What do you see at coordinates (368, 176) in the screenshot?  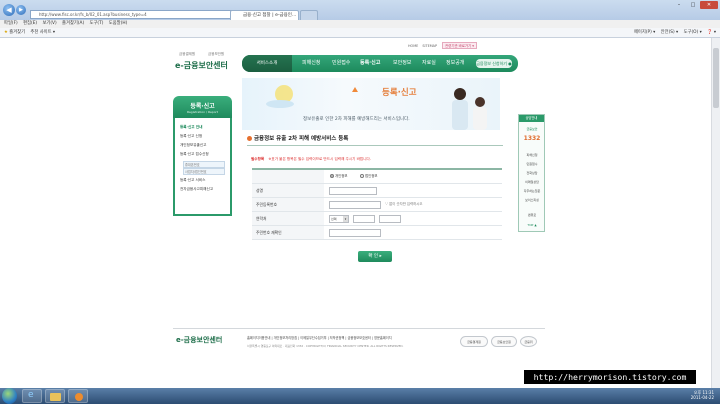 I see `radio-corporate: 법인정보` at bounding box center [368, 176].